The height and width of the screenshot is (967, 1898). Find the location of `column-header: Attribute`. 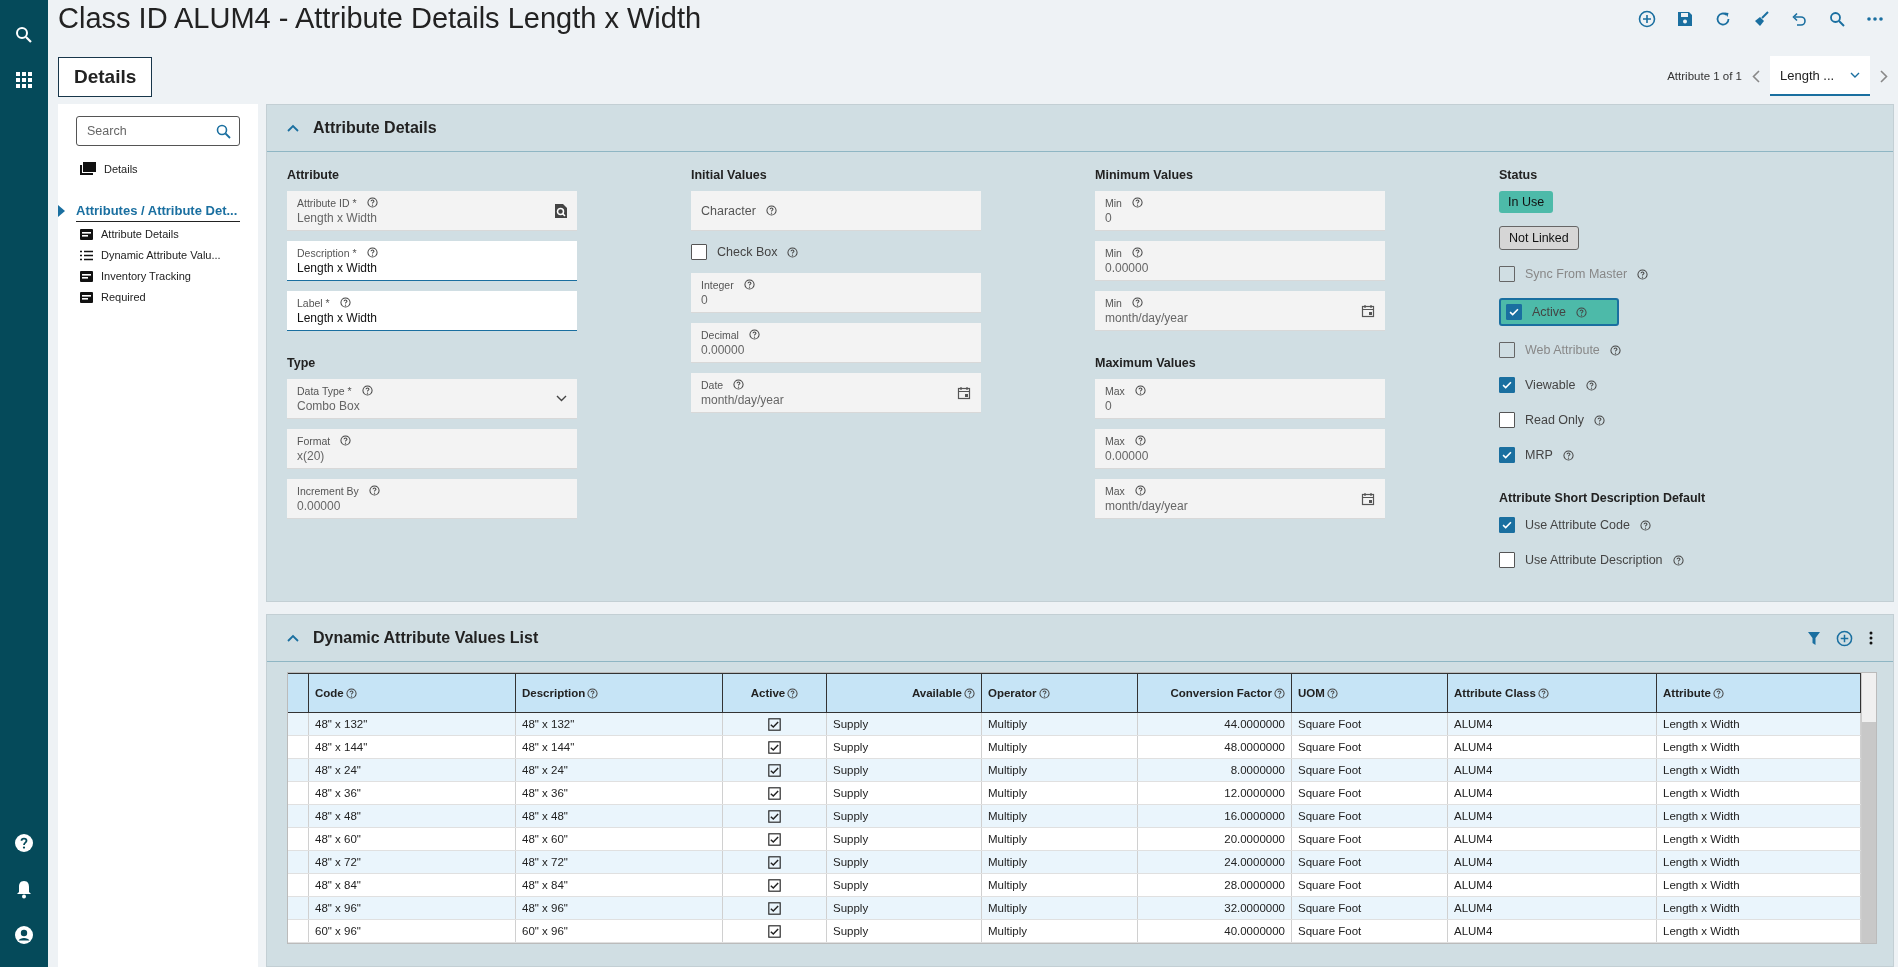

column-header: Attribute is located at coordinates (1758, 693).